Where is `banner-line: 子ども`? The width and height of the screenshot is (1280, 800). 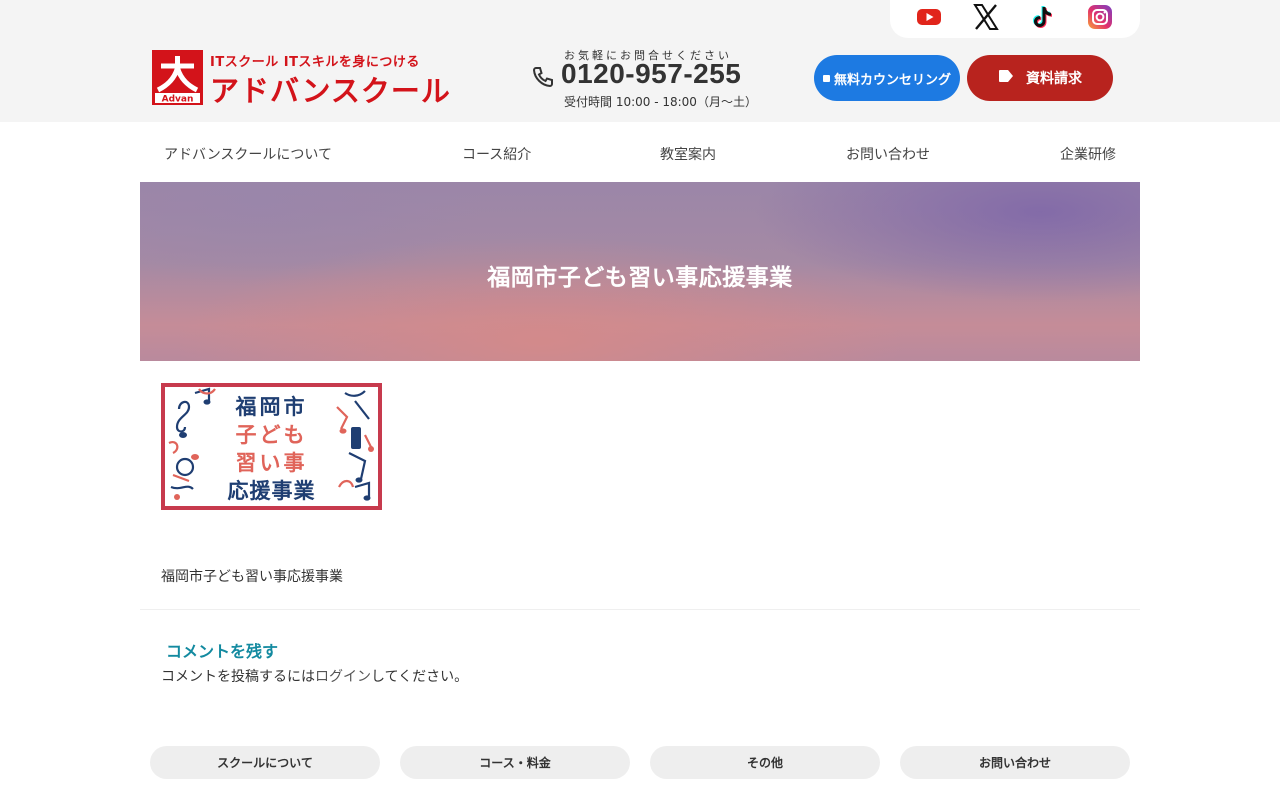
banner-line: 子ども is located at coordinates (271, 435).